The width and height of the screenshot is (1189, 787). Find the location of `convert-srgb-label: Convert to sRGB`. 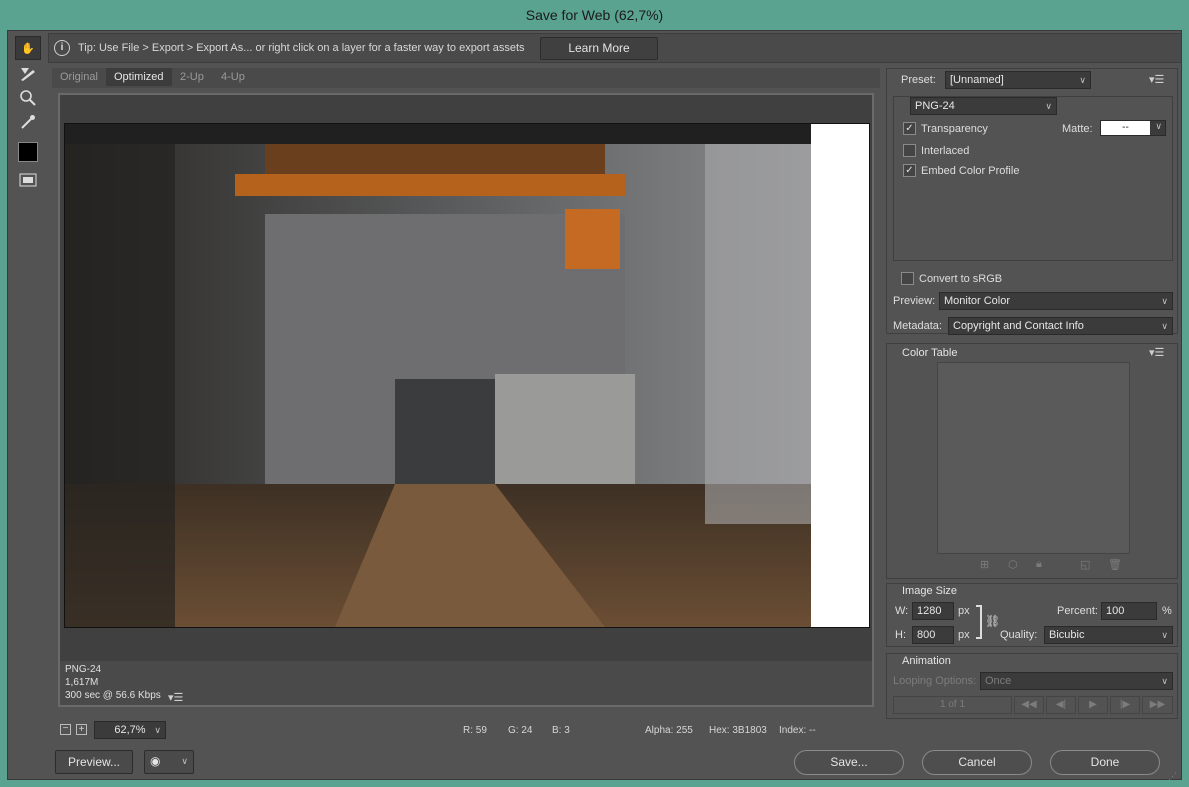

convert-srgb-label: Convert to sRGB is located at coordinates (961, 279).